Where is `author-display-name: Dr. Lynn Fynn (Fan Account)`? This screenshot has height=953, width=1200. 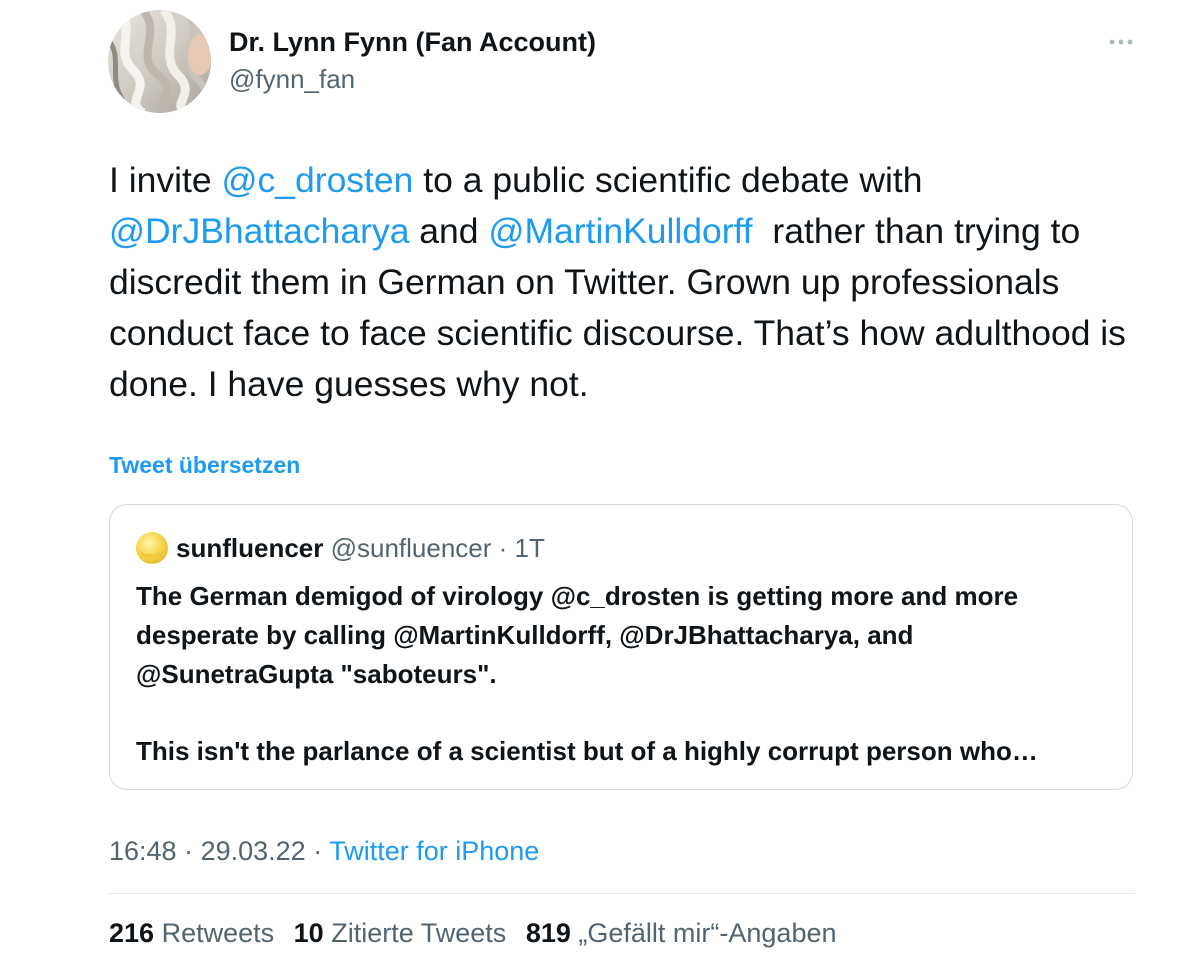
author-display-name: Dr. Lynn Fynn (Fan Account) is located at coordinates (412, 42).